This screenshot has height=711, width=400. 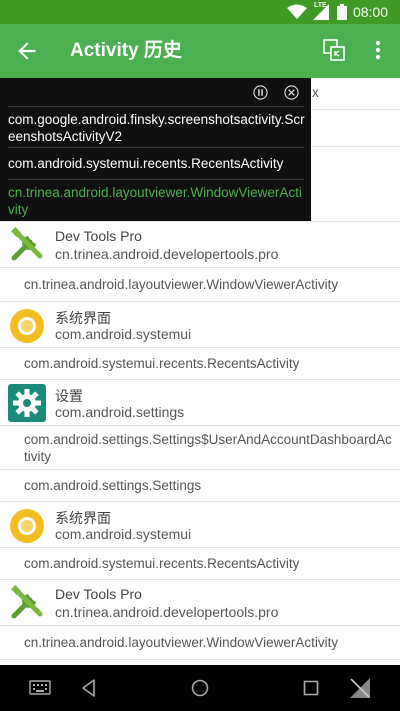 I want to click on clock: 08:00, so click(x=370, y=12).